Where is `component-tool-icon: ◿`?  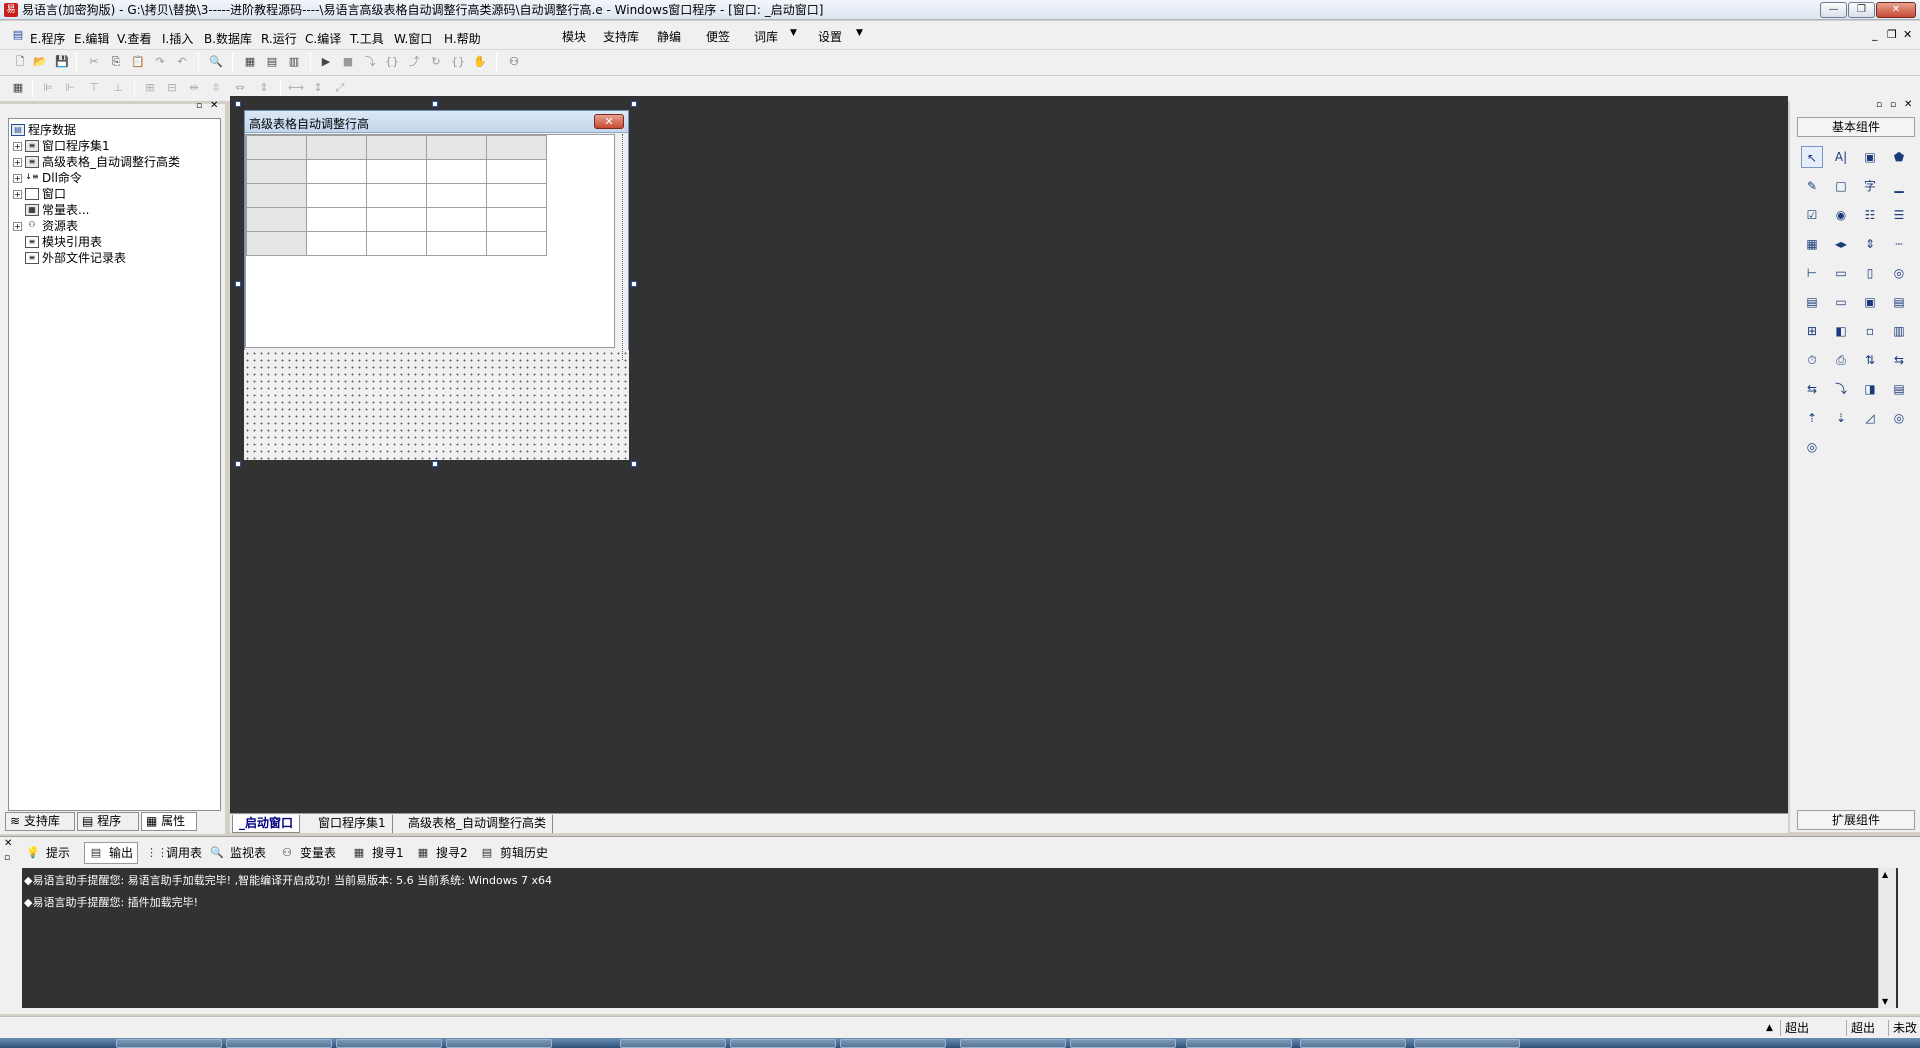
component-tool-icon: ◿ is located at coordinates (1870, 418).